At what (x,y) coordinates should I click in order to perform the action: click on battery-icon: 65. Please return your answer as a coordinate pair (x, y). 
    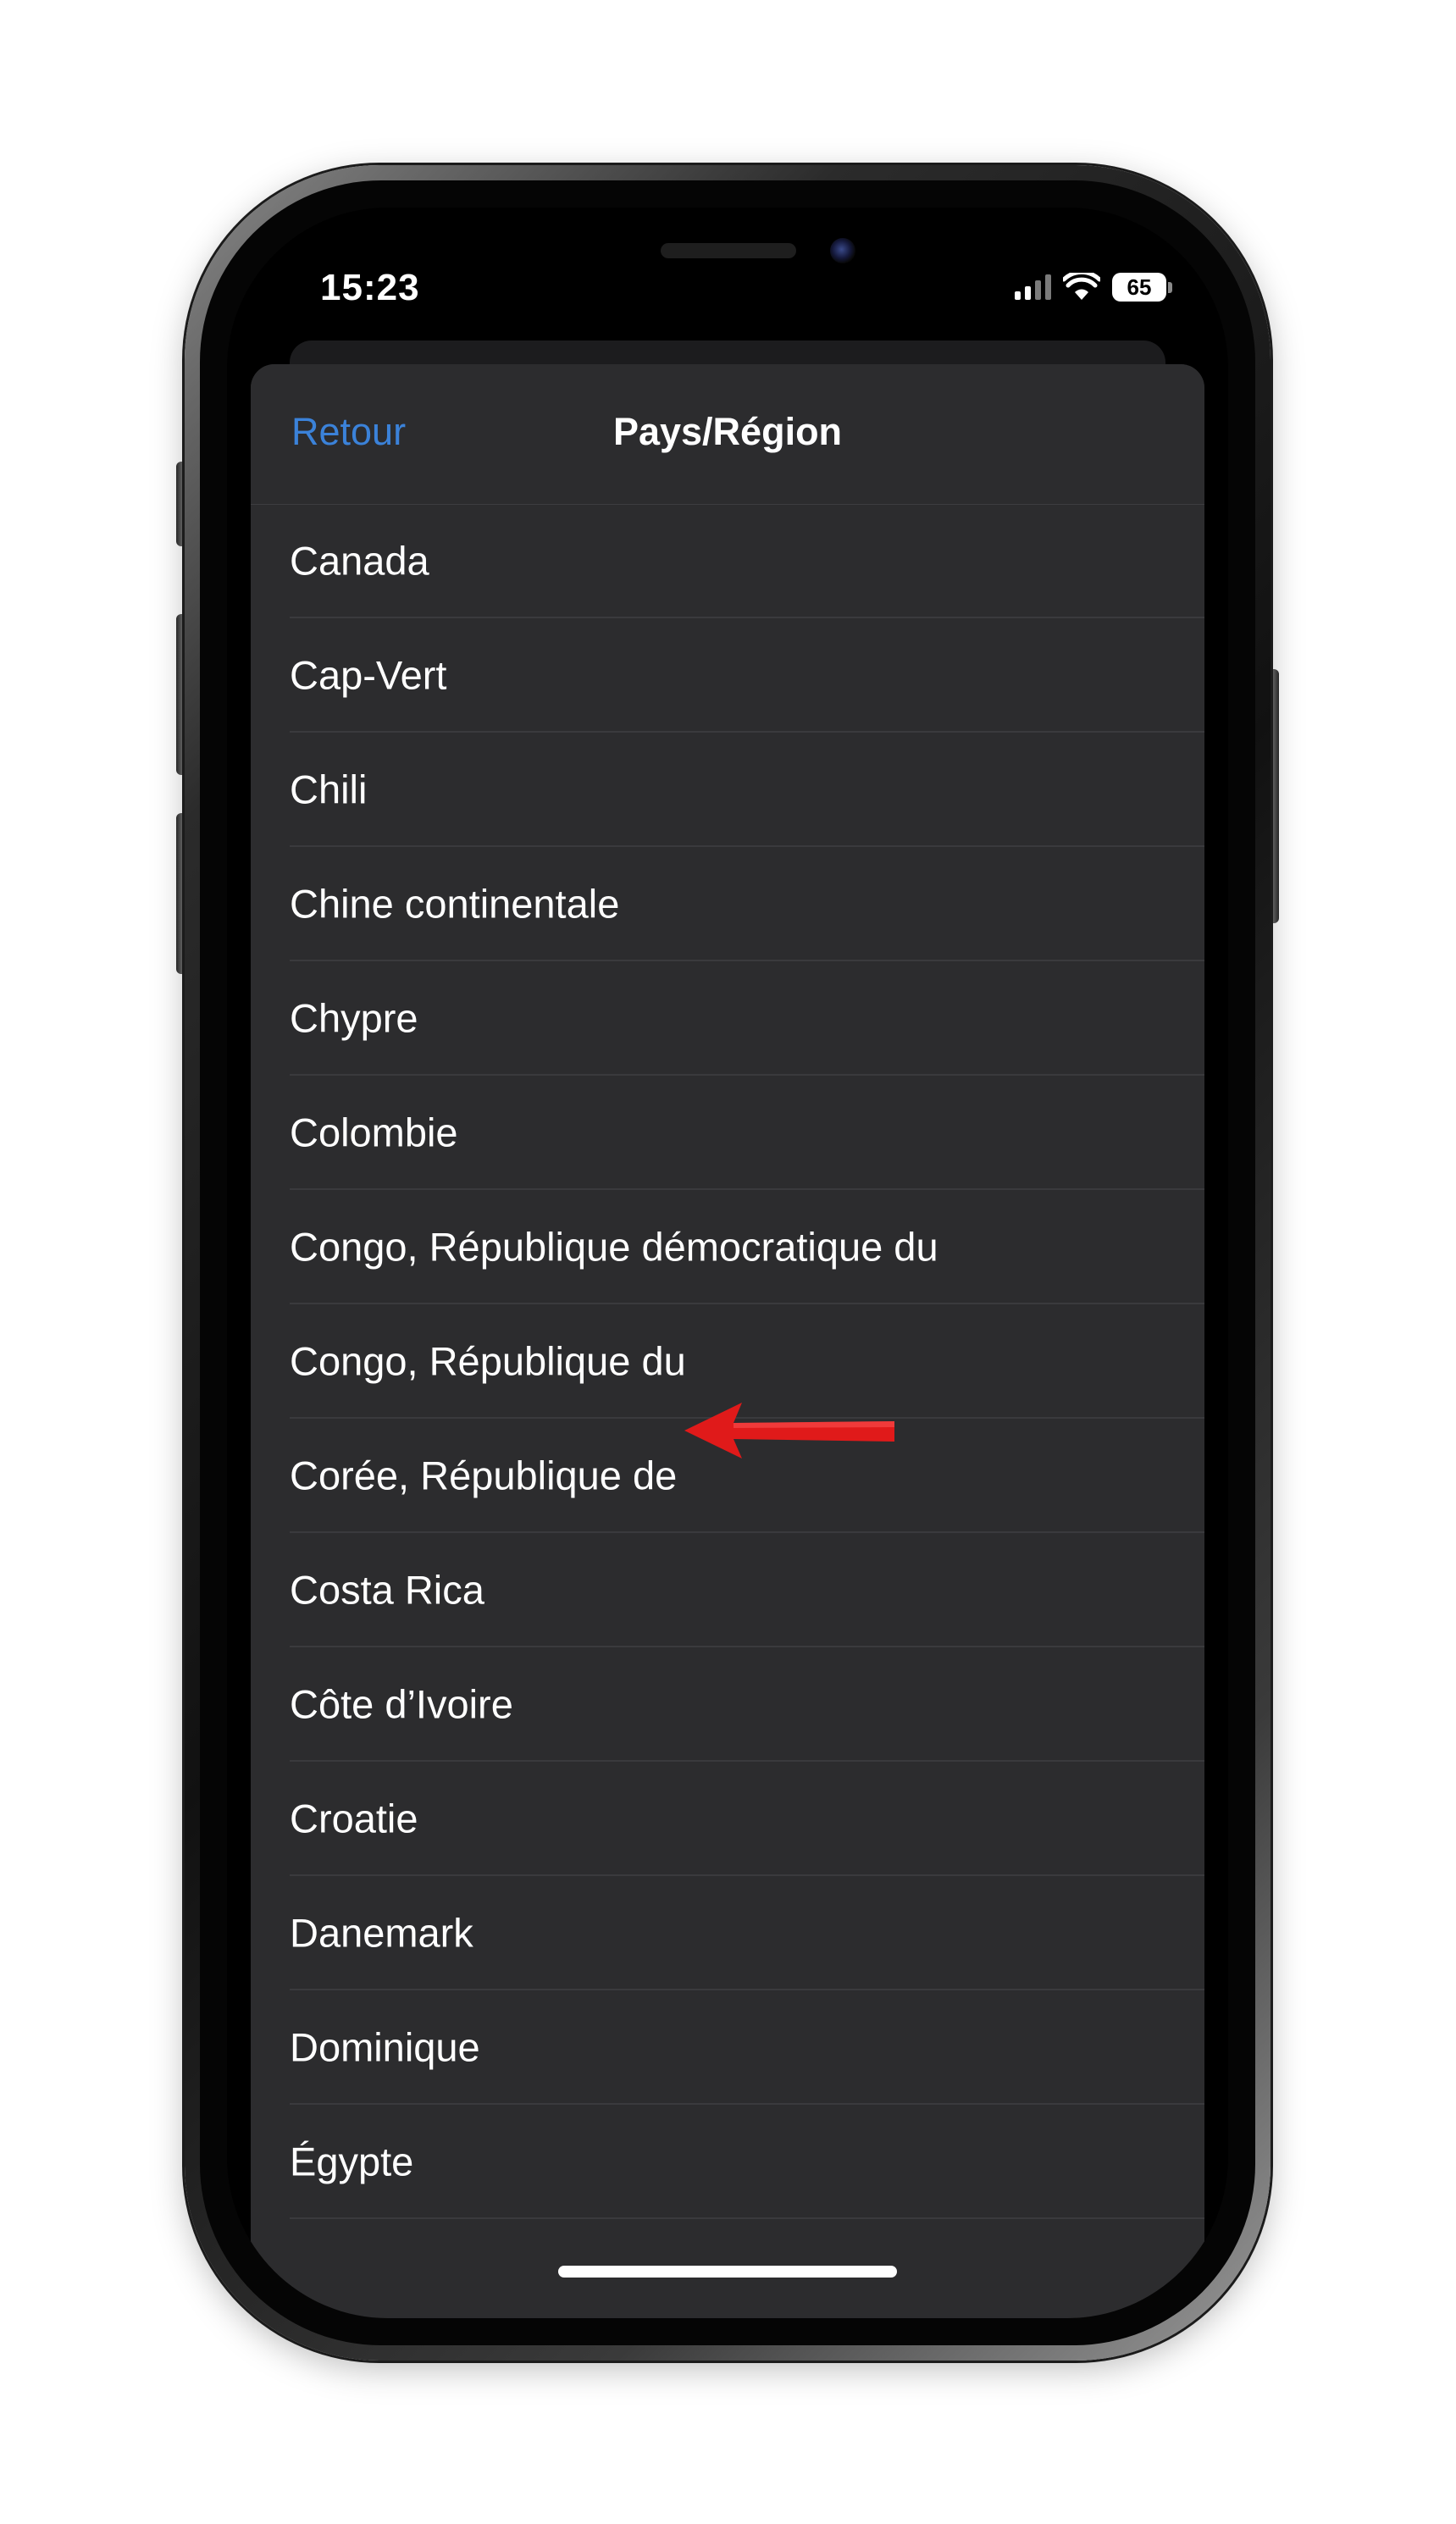
    Looking at the image, I should click on (1142, 287).